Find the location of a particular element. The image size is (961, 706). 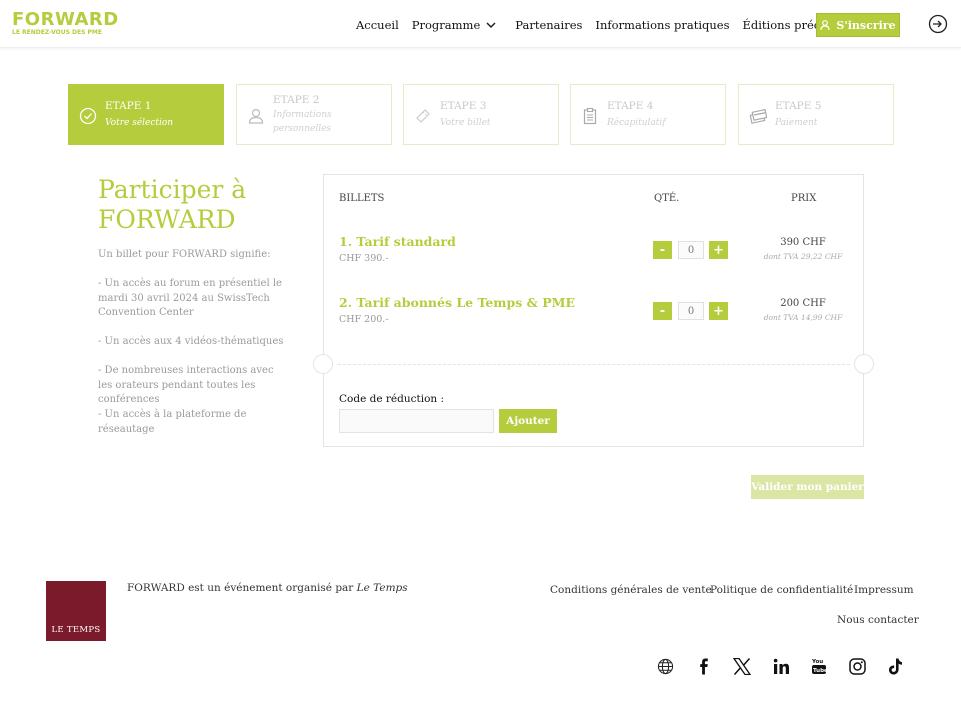

ticket-price: 200 CHF is located at coordinates (803, 303).